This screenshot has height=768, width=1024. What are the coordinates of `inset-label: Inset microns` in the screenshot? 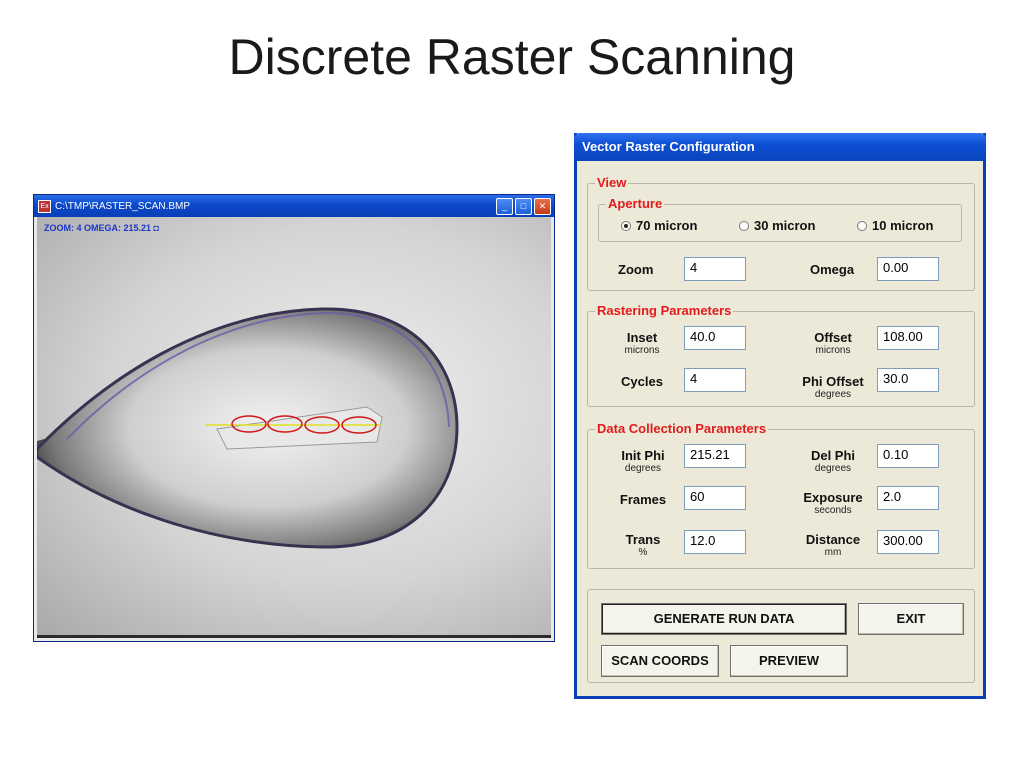 It's located at (642, 343).